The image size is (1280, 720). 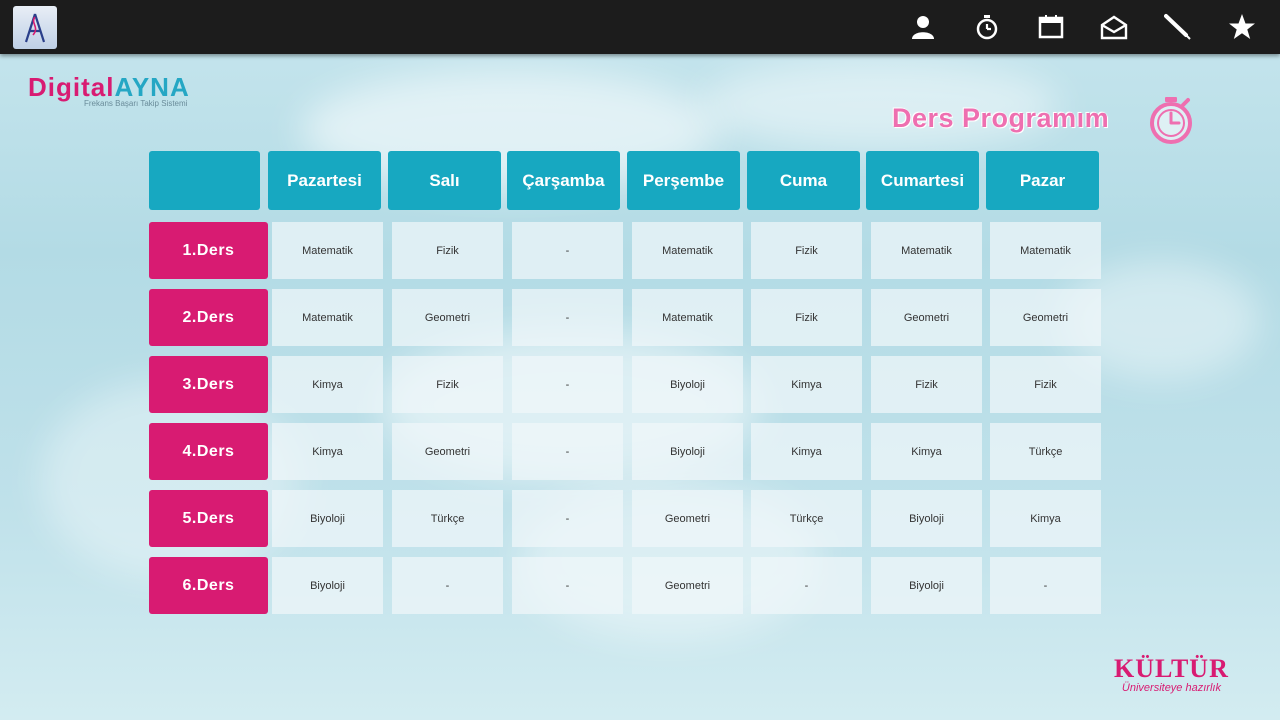 What do you see at coordinates (208, 250) in the screenshot?
I see `lesson-label: 1.Ders` at bounding box center [208, 250].